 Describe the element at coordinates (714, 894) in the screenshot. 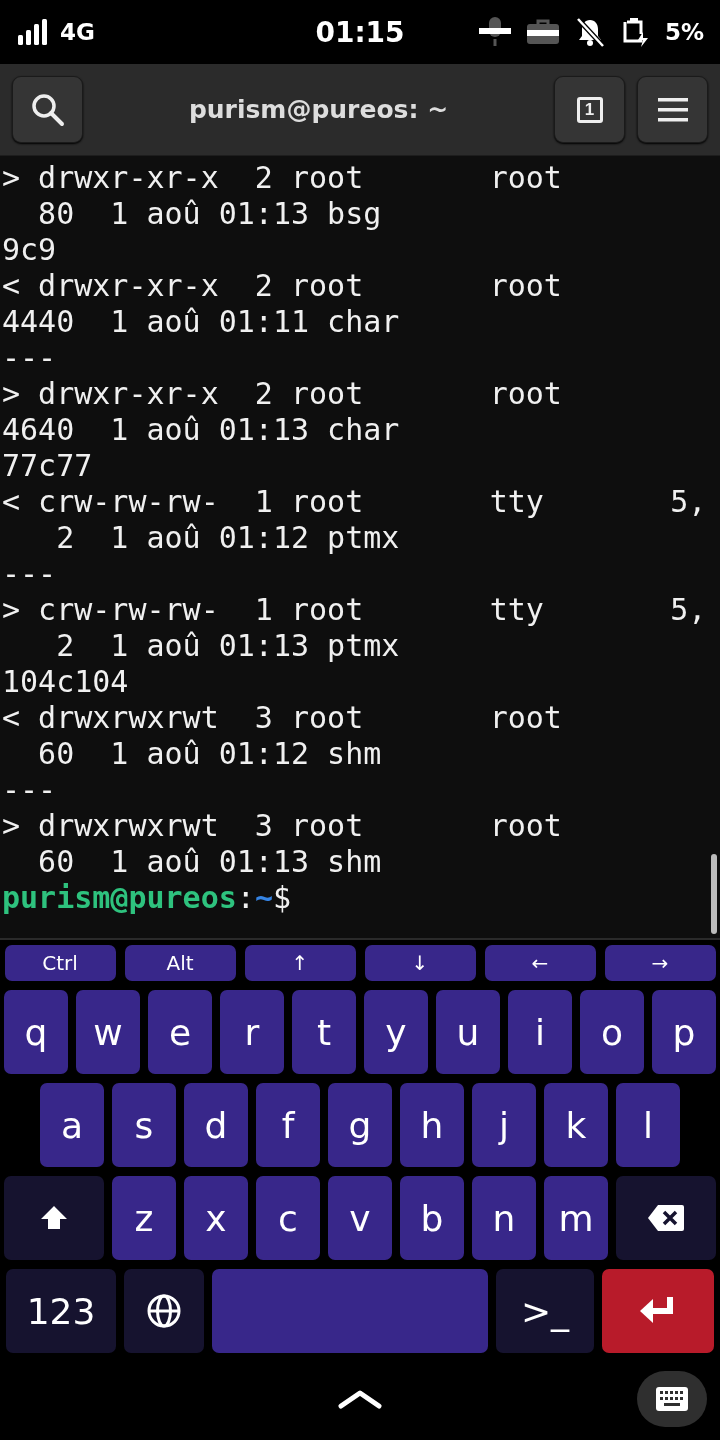

I see `scrollbar` at that location.